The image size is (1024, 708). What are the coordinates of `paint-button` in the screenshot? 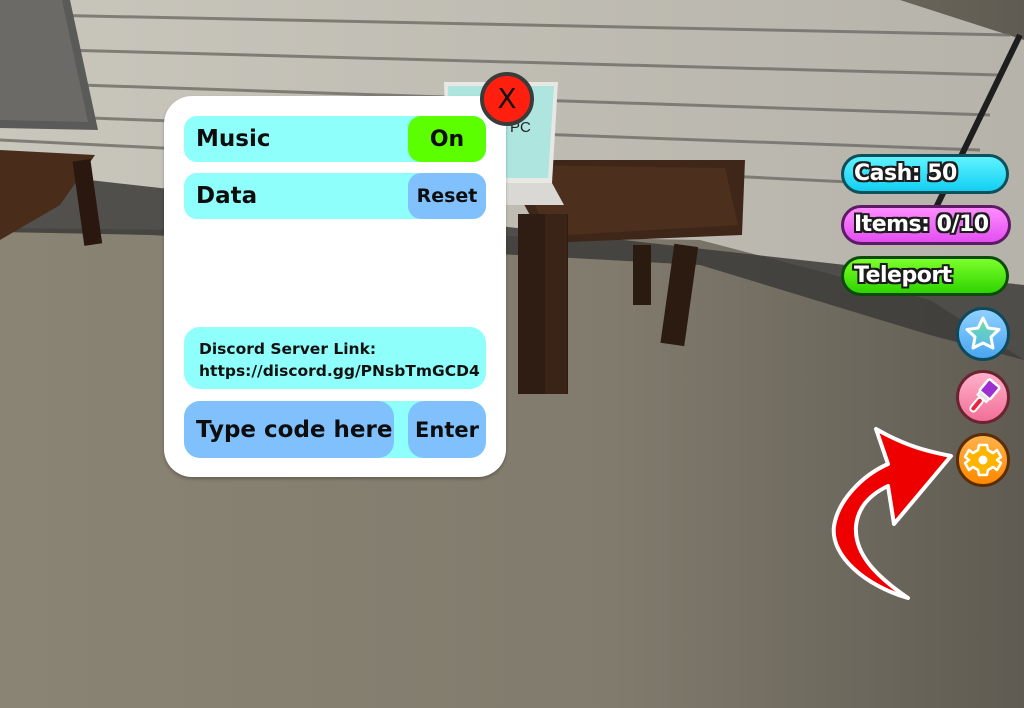 It's located at (983, 397).